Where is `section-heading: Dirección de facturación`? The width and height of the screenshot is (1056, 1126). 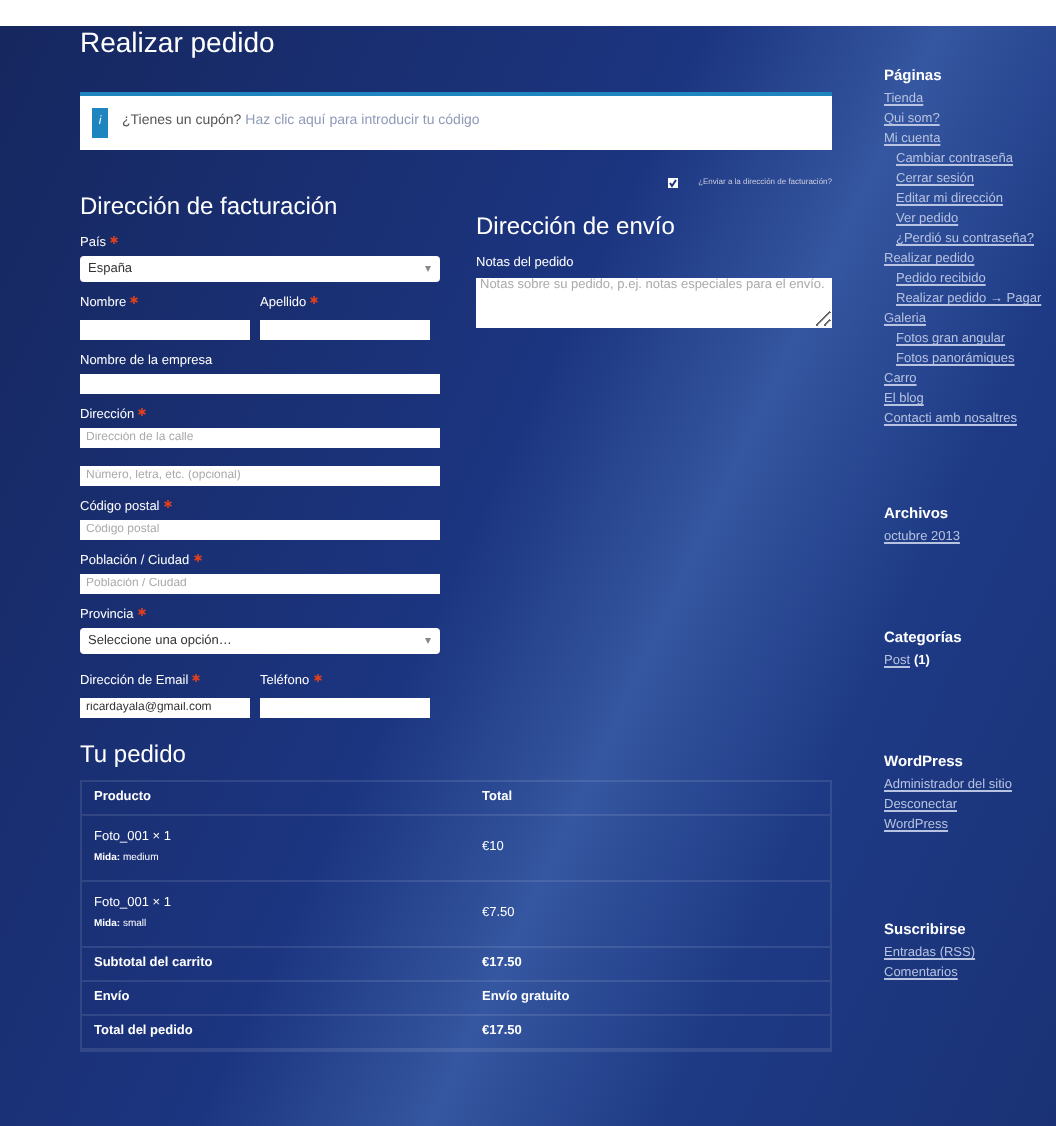 section-heading: Dirección de facturación is located at coordinates (210, 206).